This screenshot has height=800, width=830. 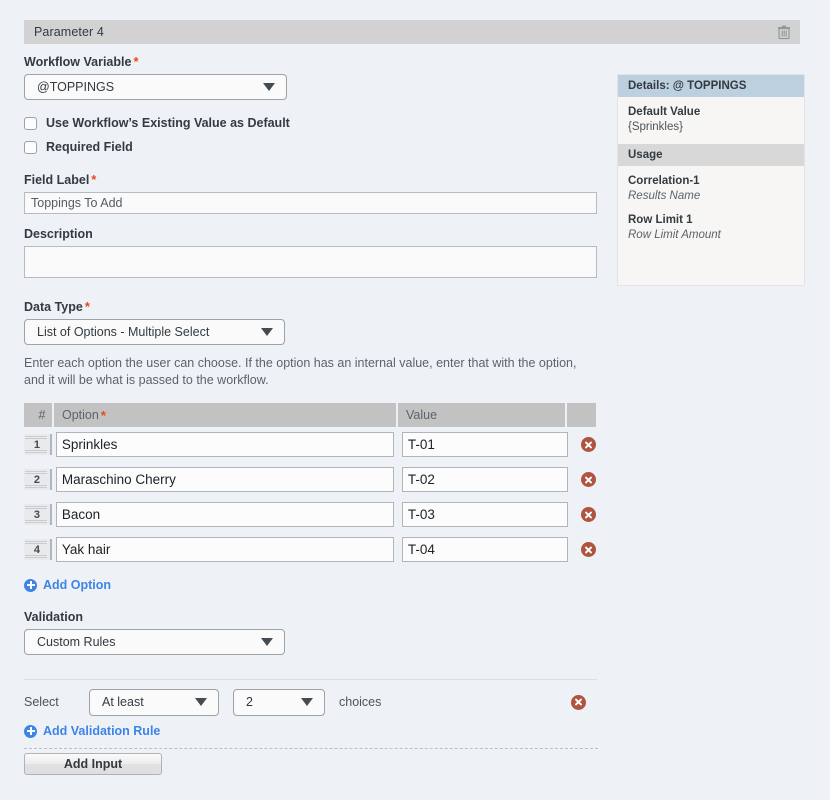 I want to click on value-input: T-02, so click(x=484, y=479).